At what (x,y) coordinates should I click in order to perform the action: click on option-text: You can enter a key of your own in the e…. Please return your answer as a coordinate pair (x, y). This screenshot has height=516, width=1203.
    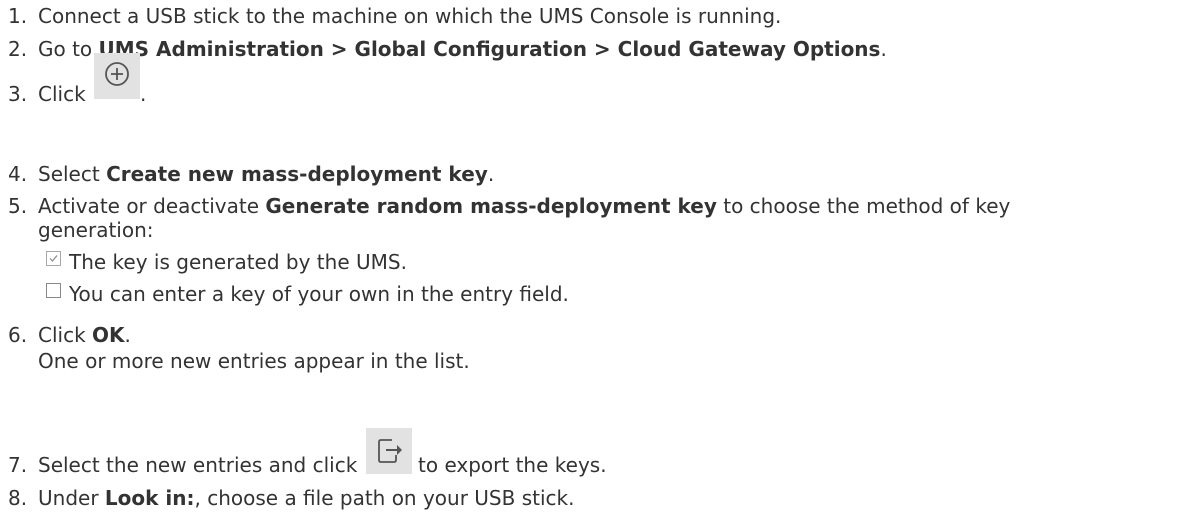
    Looking at the image, I should click on (319, 294).